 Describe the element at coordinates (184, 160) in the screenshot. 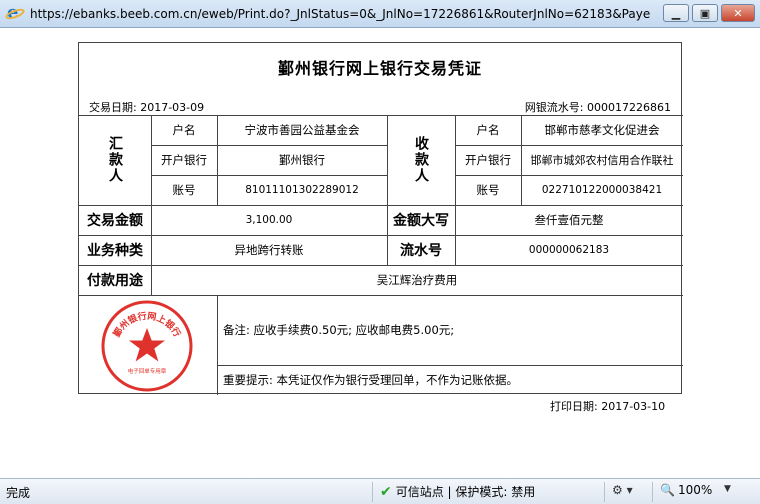

I see `payer-bank-label: 开户银行` at that location.